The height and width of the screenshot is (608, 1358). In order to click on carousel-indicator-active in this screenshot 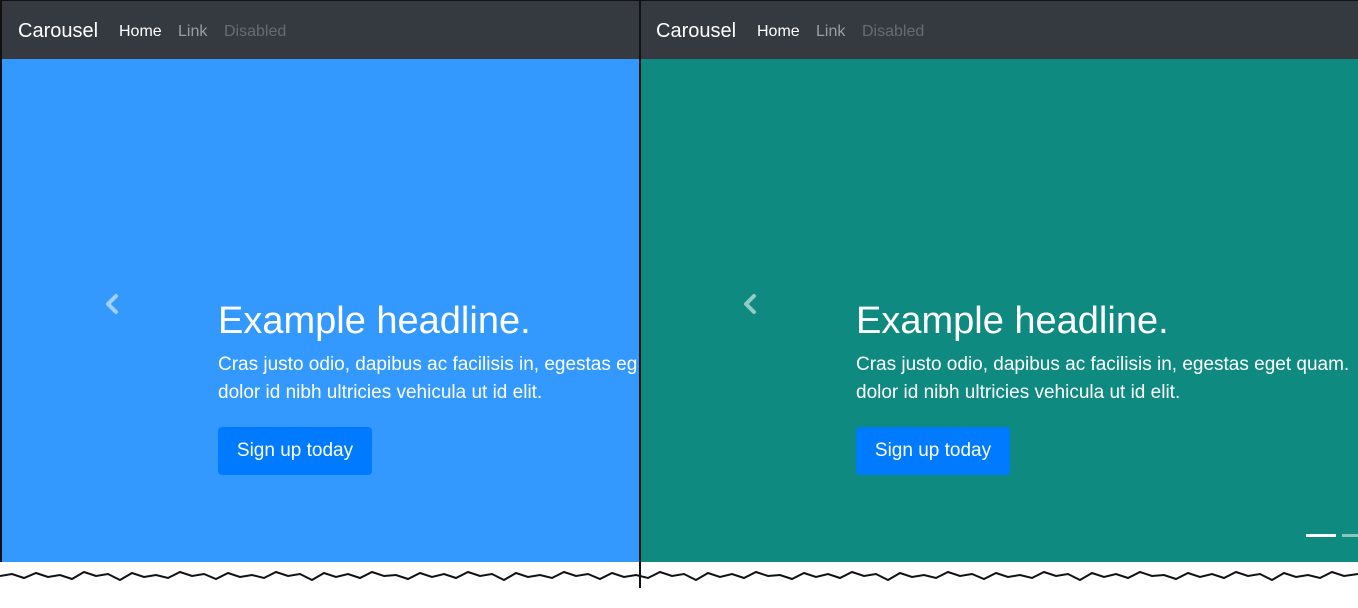, I will do `click(1321, 535)`.